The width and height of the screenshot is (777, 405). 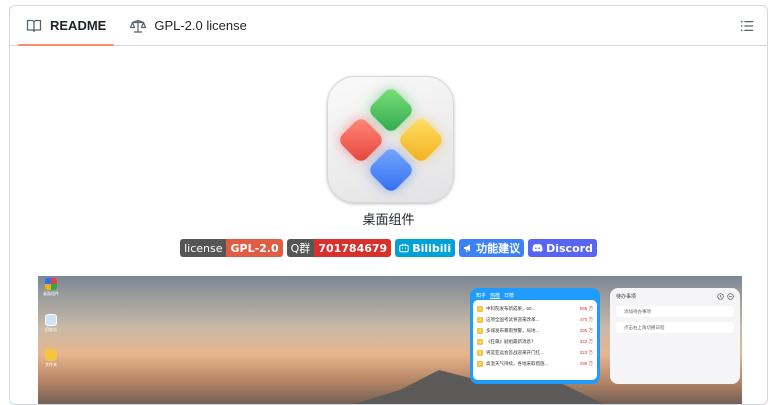 I want to click on tab-readme: README, so click(x=66, y=26).